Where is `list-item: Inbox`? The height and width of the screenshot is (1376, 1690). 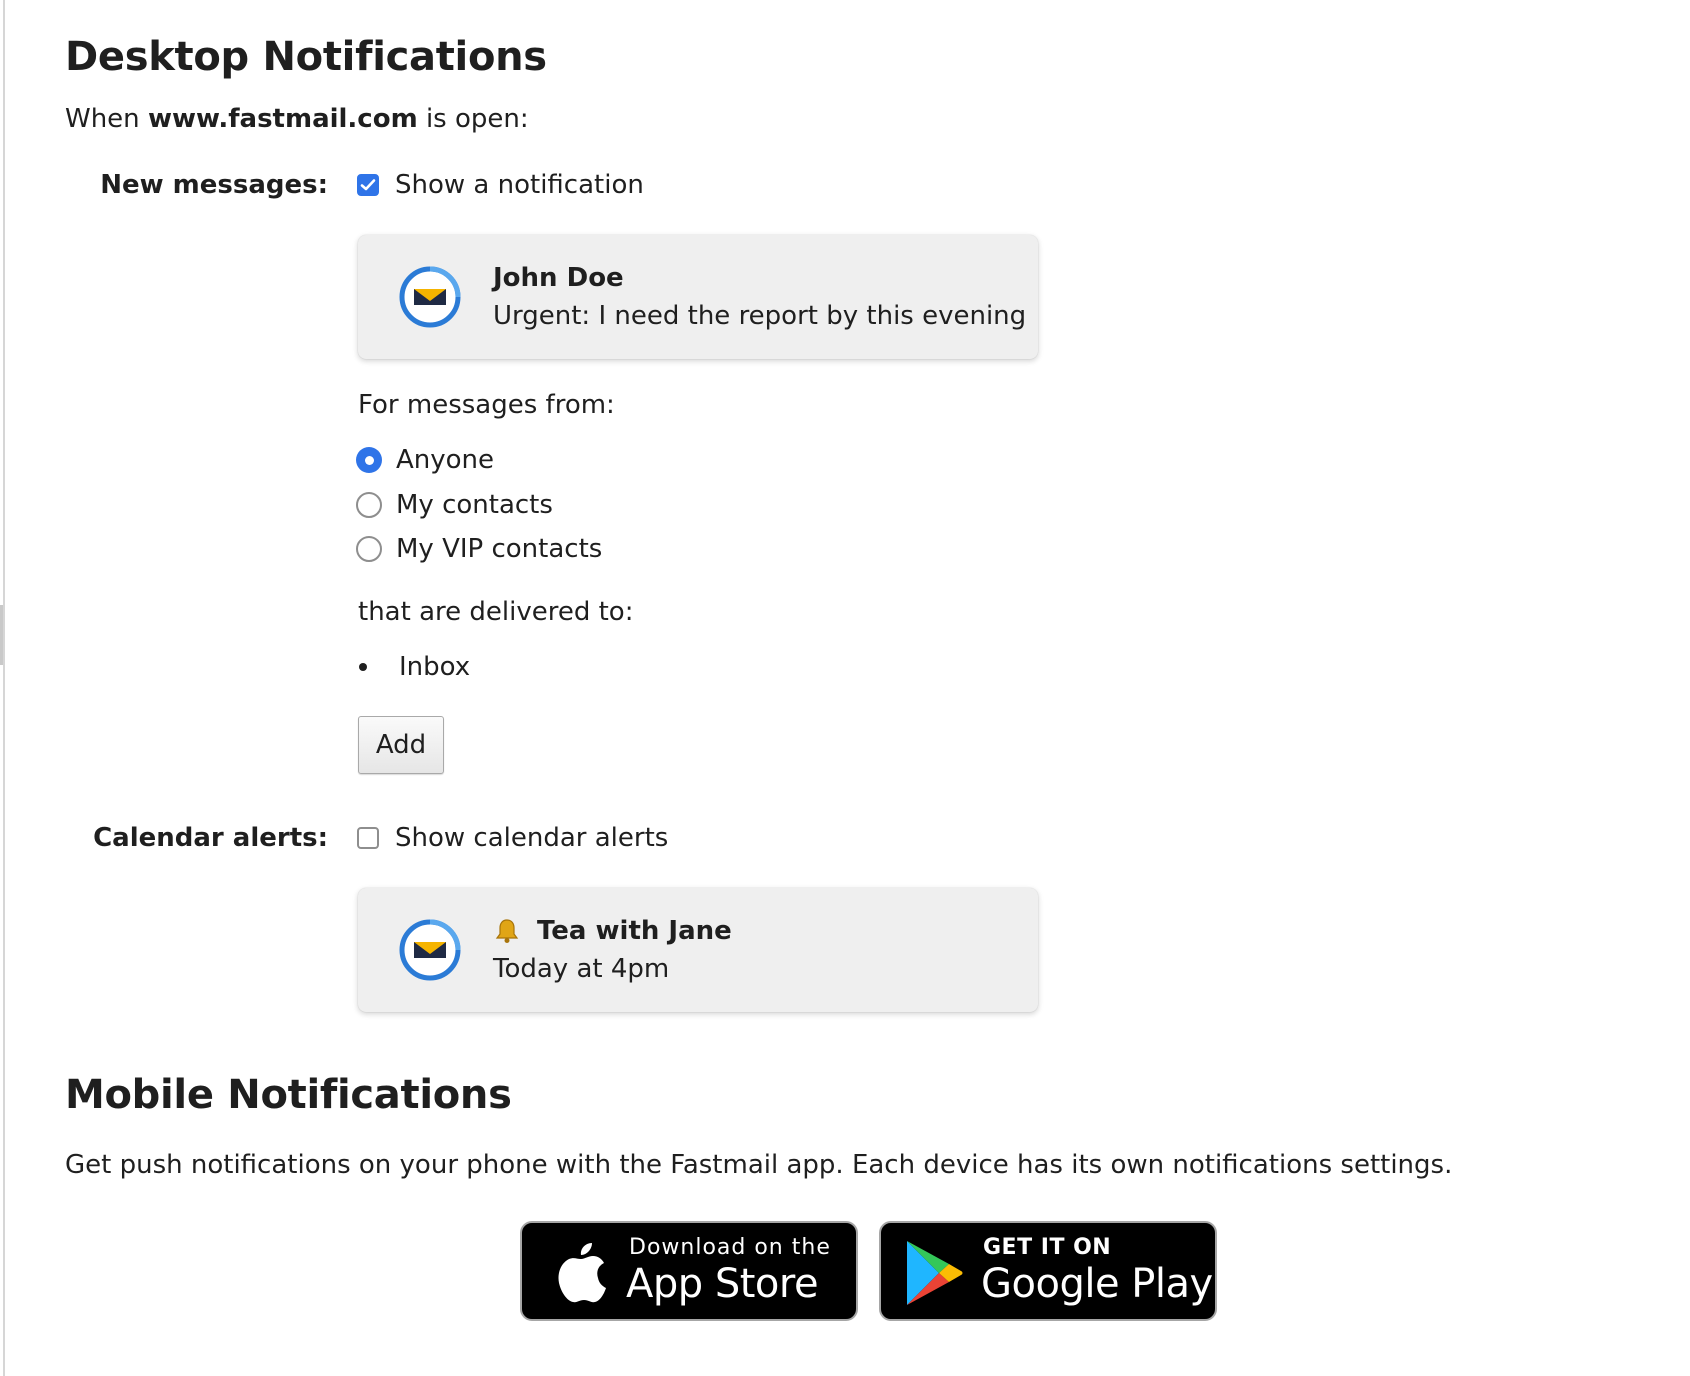
list-item: Inbox is located at coordinates (413, 667).